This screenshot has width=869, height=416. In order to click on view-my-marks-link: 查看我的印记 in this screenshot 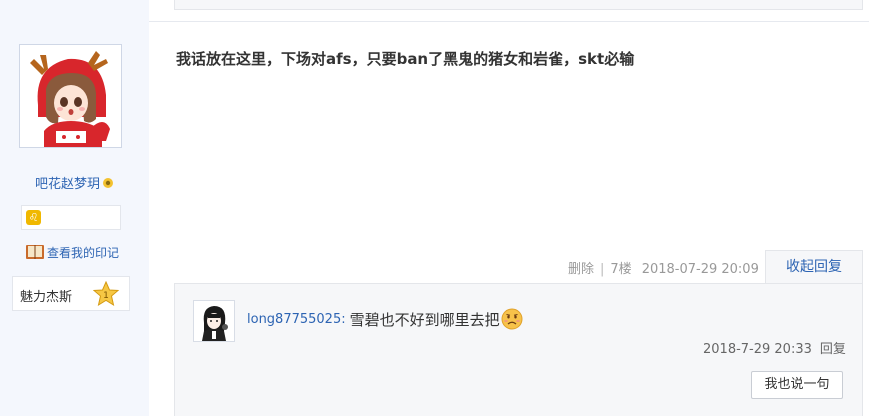, I will do `click(72, 252)`.